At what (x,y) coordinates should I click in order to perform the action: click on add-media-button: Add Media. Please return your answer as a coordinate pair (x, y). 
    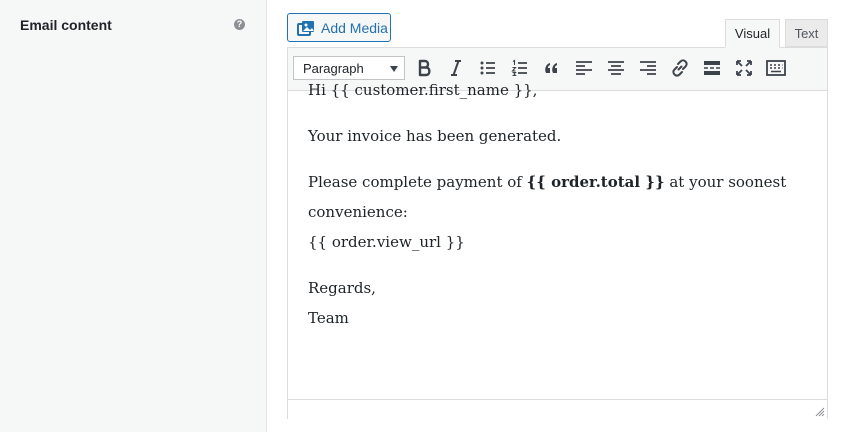
    Looking at the image, I should click on (339, 27).